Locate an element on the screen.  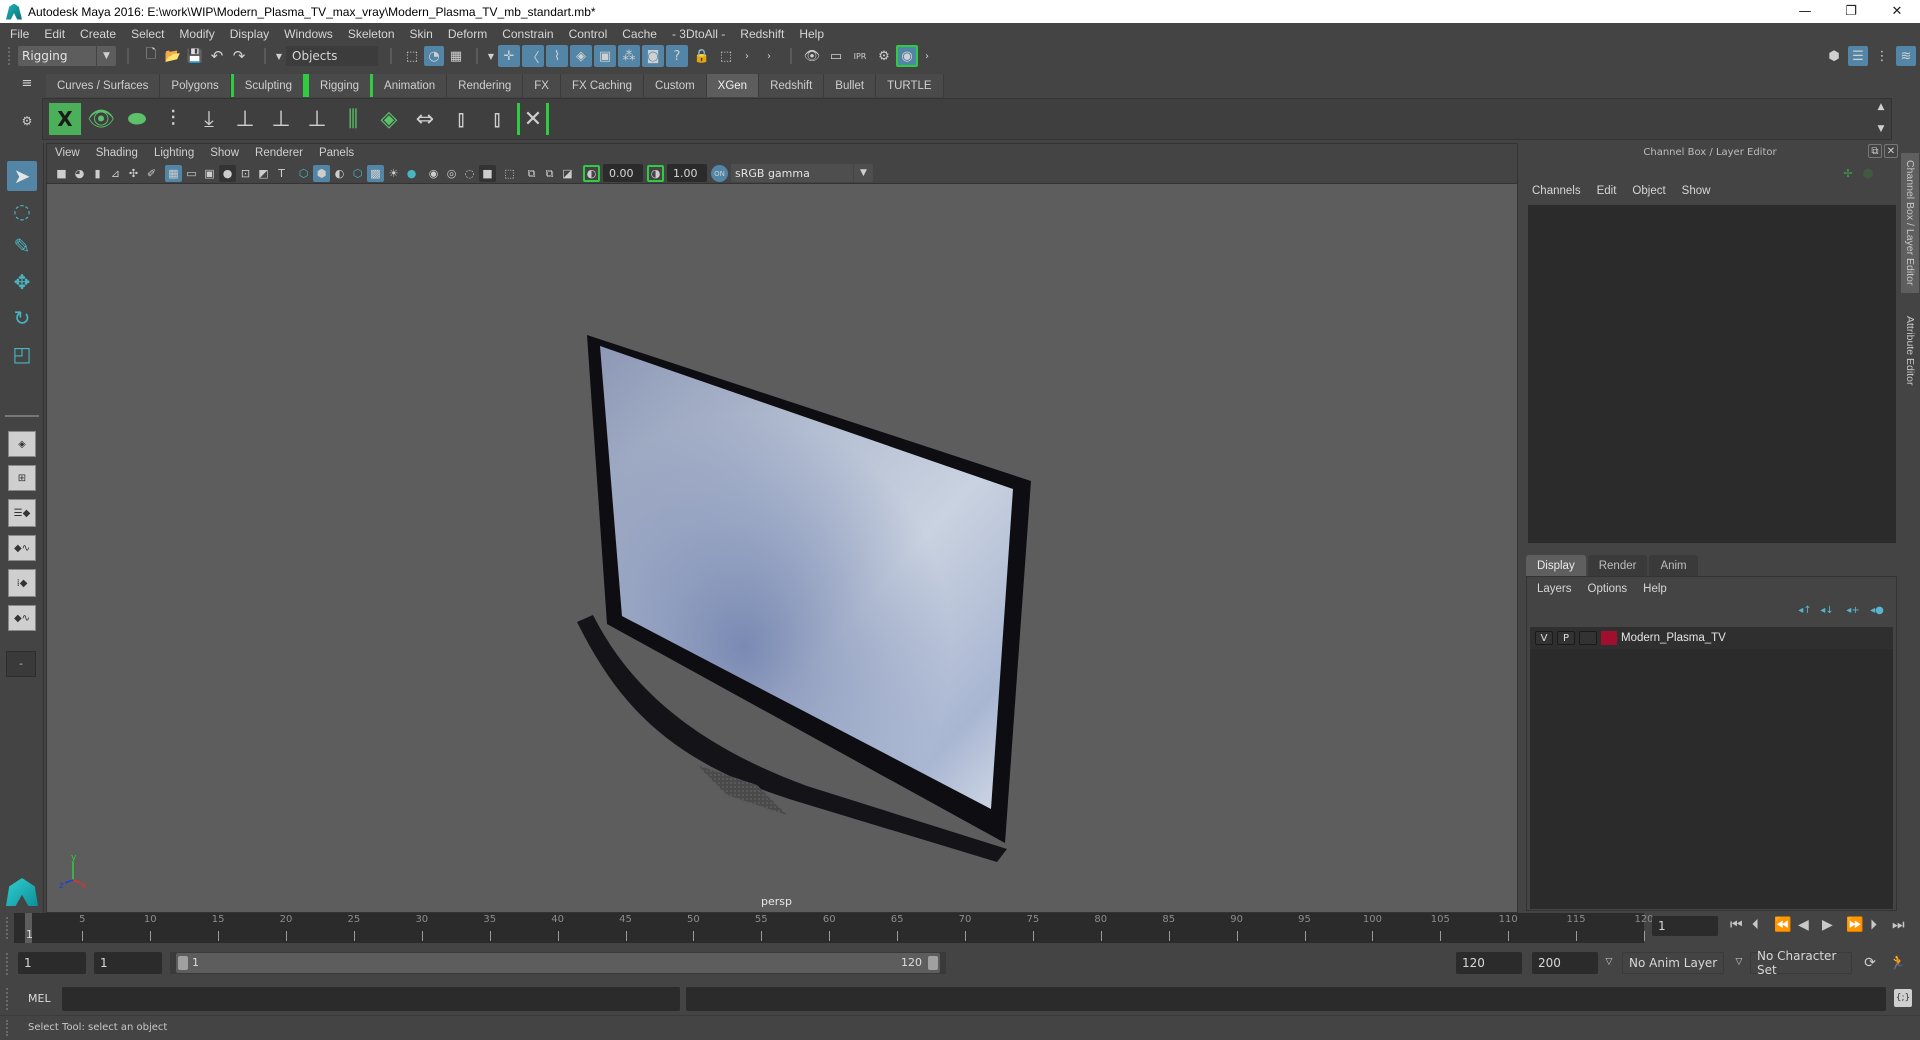
menu-file: File is located at coordinates (19, 34).